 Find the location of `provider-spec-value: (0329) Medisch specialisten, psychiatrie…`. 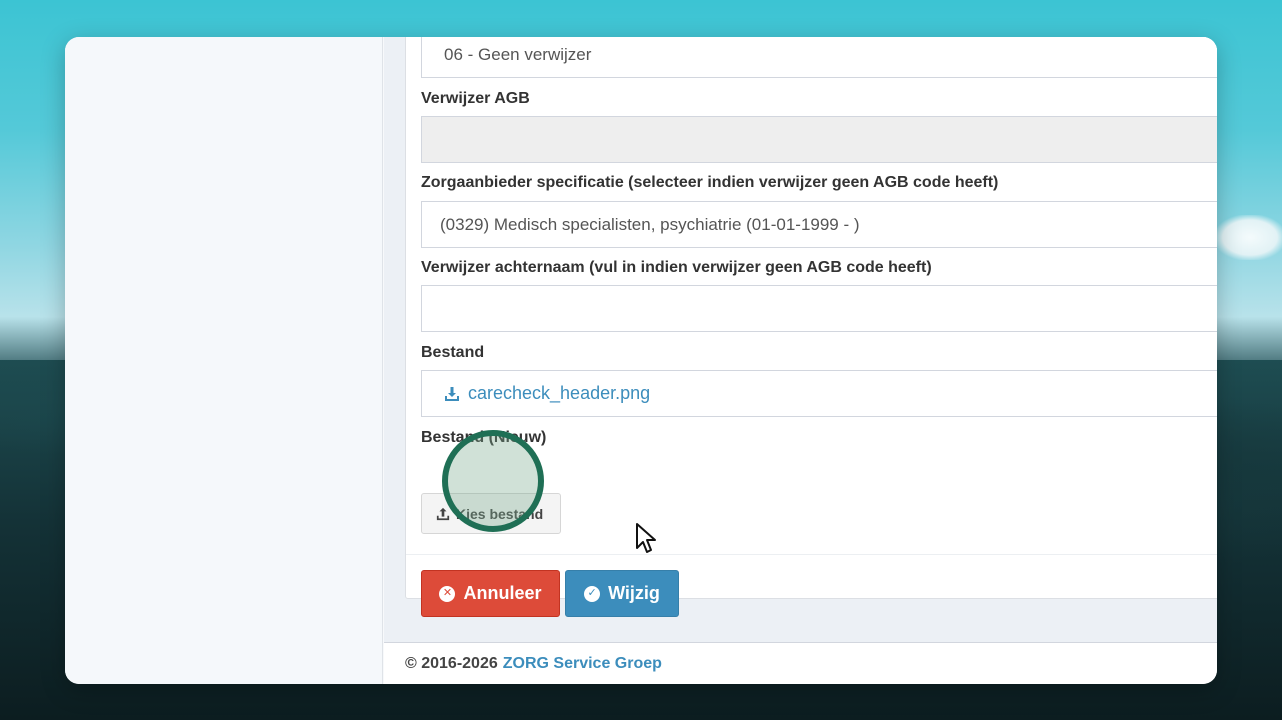

provider-spec-value: (0329) Medisch specialisten, psychiatrie… is located at coordinates (650, 224).